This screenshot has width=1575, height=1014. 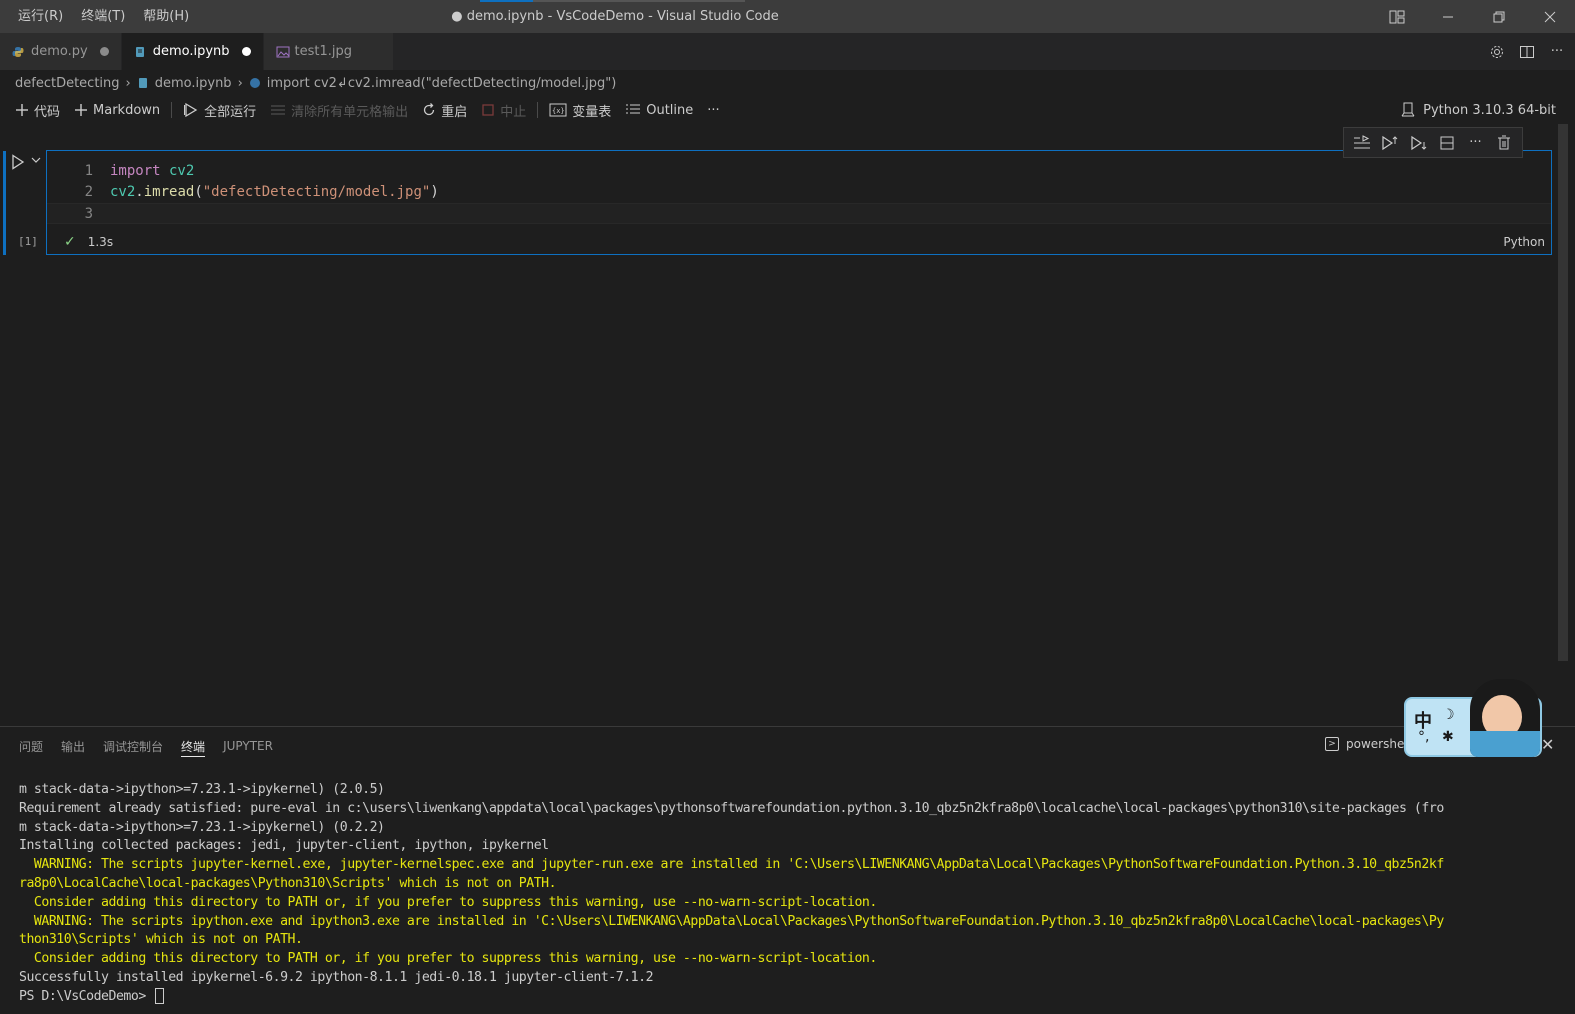 I want to click on run-above-icon, so click(x=1390, y=143).